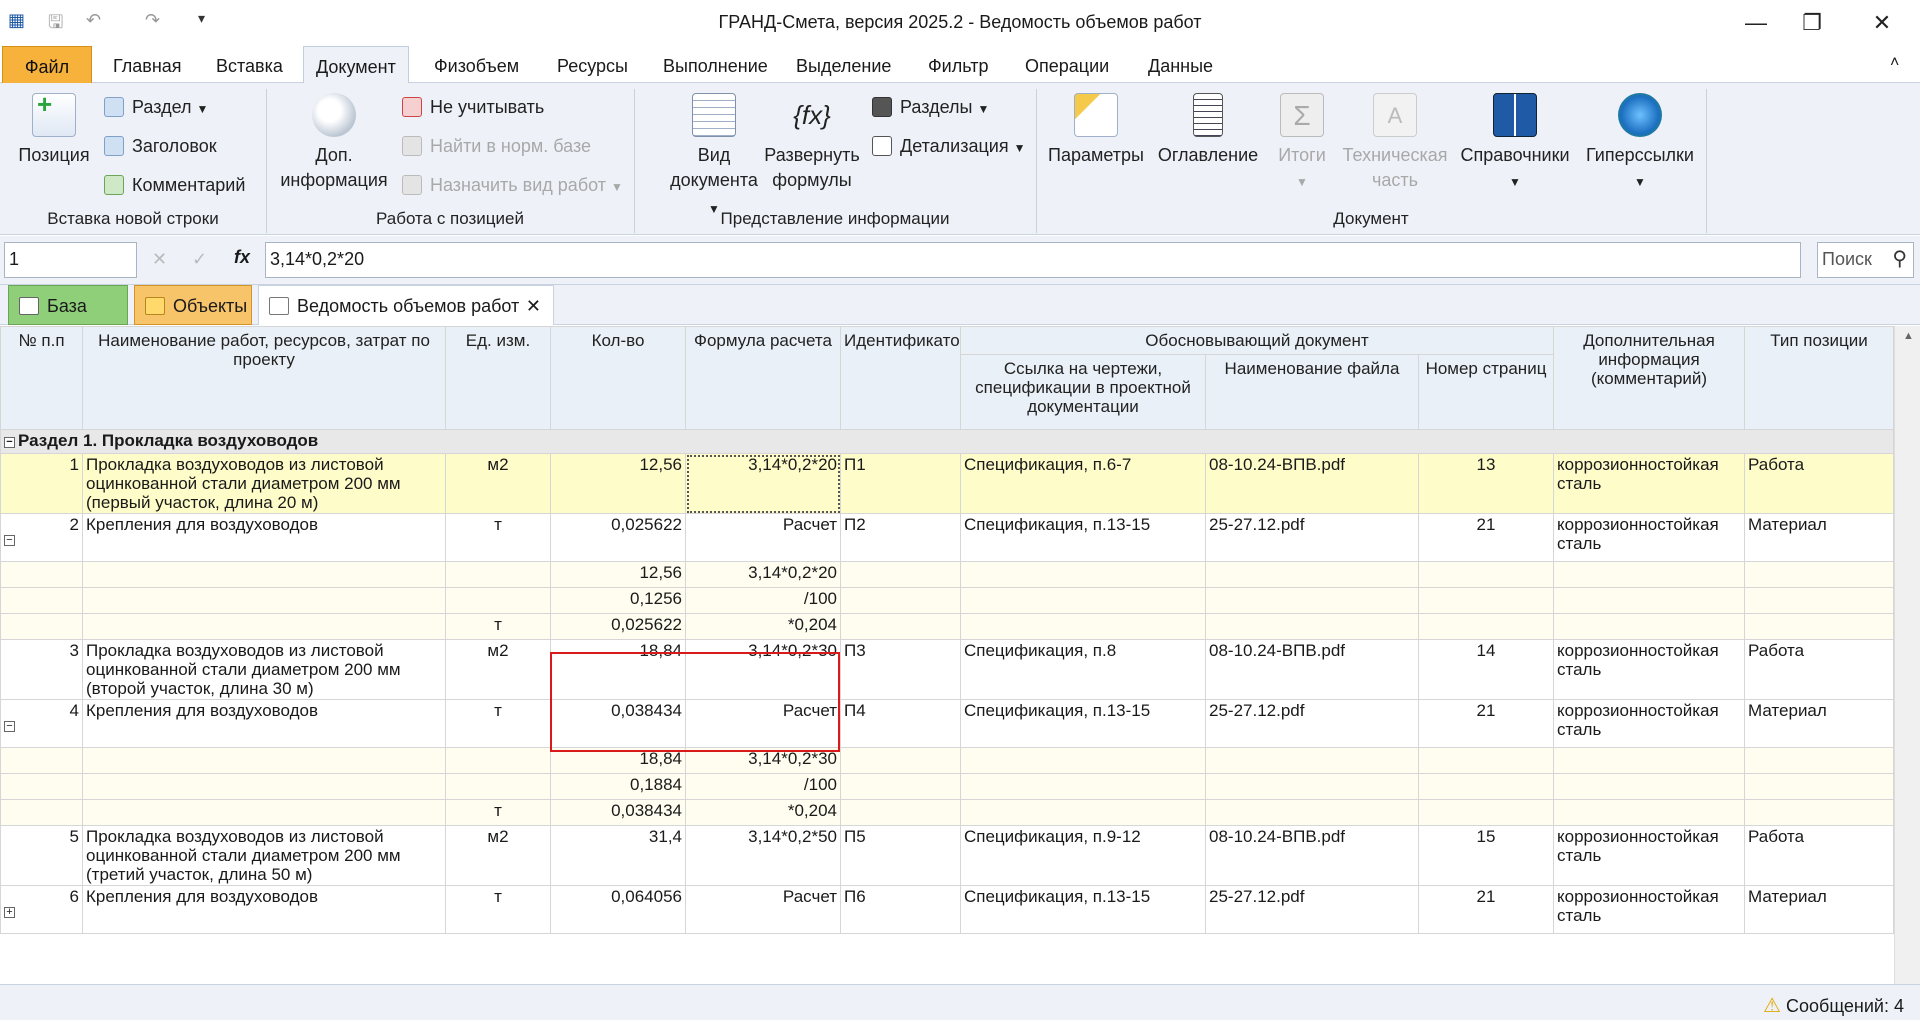 This screenshot has height=1020, width=1920. What do you see at coordinates (193, 305) in the screenshot?
I see `tab-objects: Объекты` at bounding box center [193, 305].